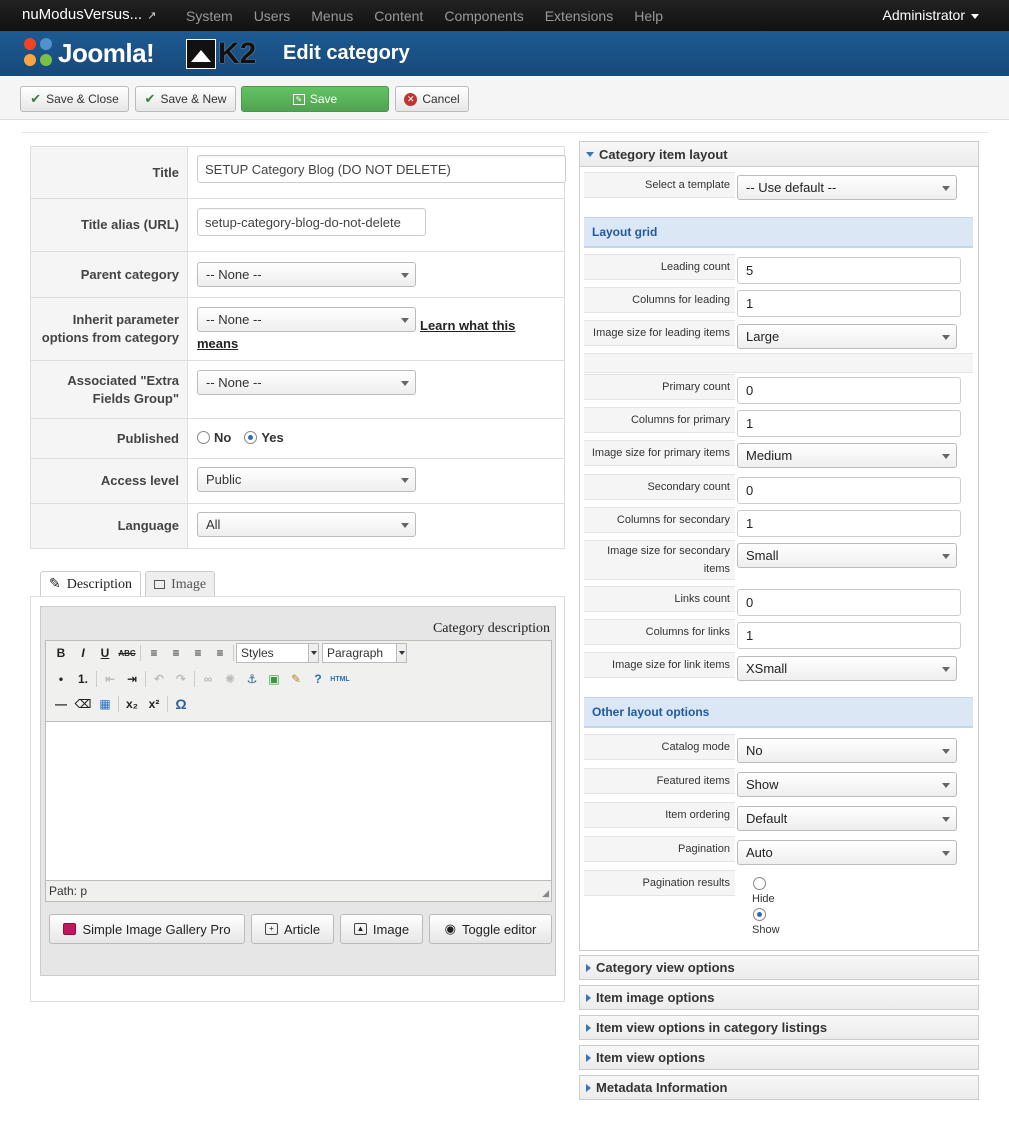 Image resolution: width=1009 pixels, height=1130 pixels. What do you see at coordinates (296, 679) in the screenshot?
I see `cleanup-icon: ✎` at bounding box center [296, 679].